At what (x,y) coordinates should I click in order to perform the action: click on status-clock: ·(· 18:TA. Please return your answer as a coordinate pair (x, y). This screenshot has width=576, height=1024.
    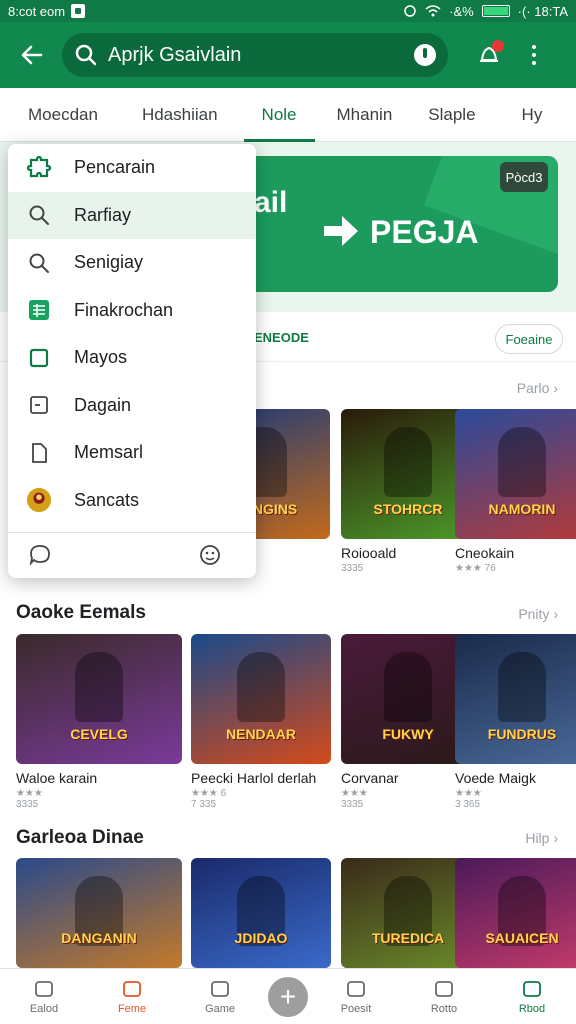
    Looking at the image, I should click on (542, 11).